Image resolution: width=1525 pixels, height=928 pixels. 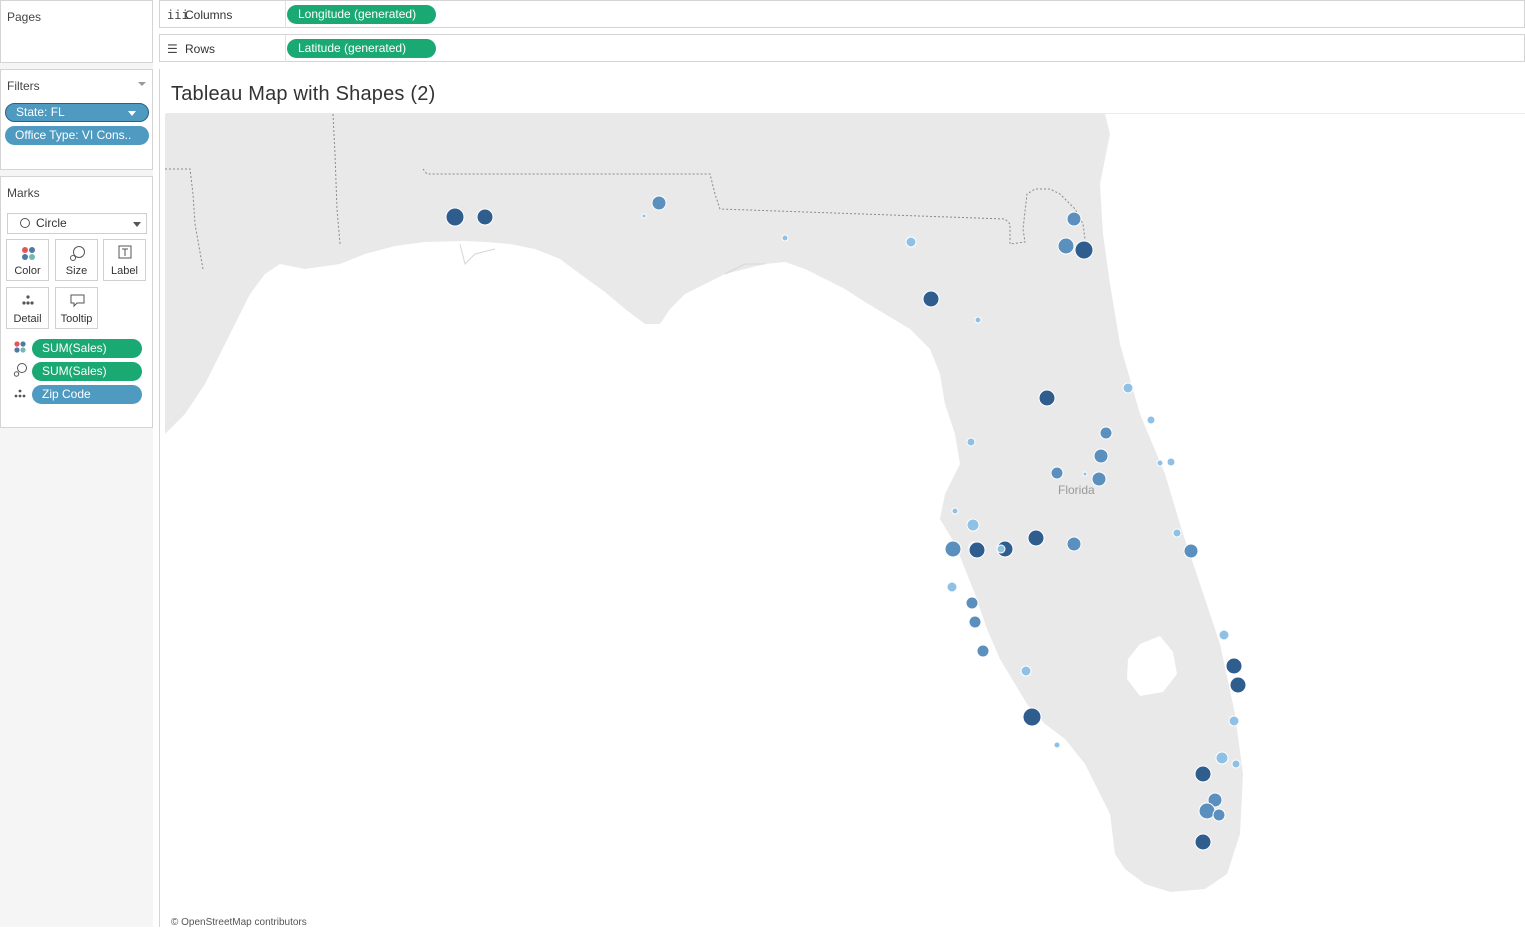 I want to click on columns-field-pill: Longitude (generated), so click(x=361, y=14).